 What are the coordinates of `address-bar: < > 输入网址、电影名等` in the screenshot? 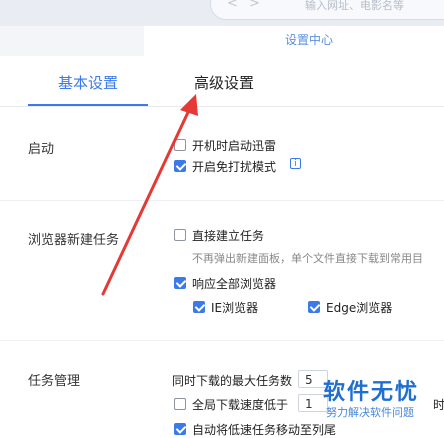 It's located at (327, 10).